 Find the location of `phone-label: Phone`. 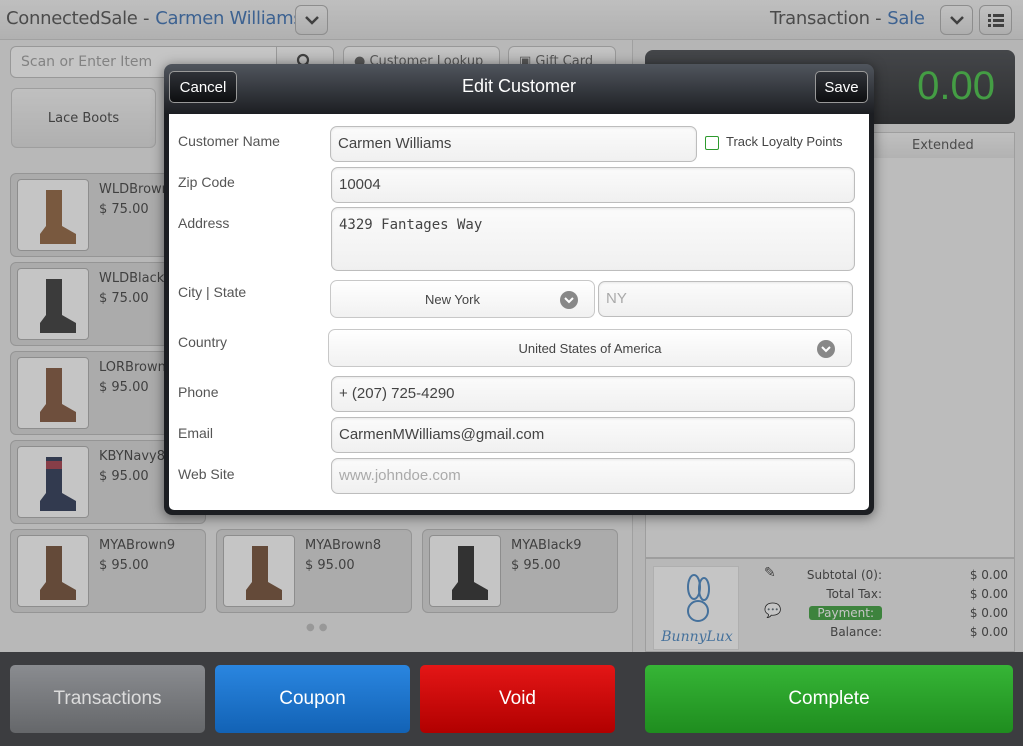

phone-label: Phone is located at coordinates (198, 392).